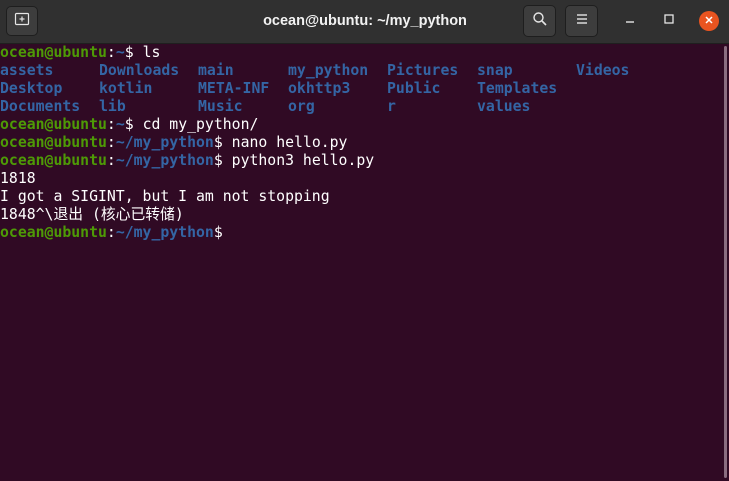  Describe the element at coordinates (112, 106) in the screenshot. I see `ls-entry: lib` at that location.